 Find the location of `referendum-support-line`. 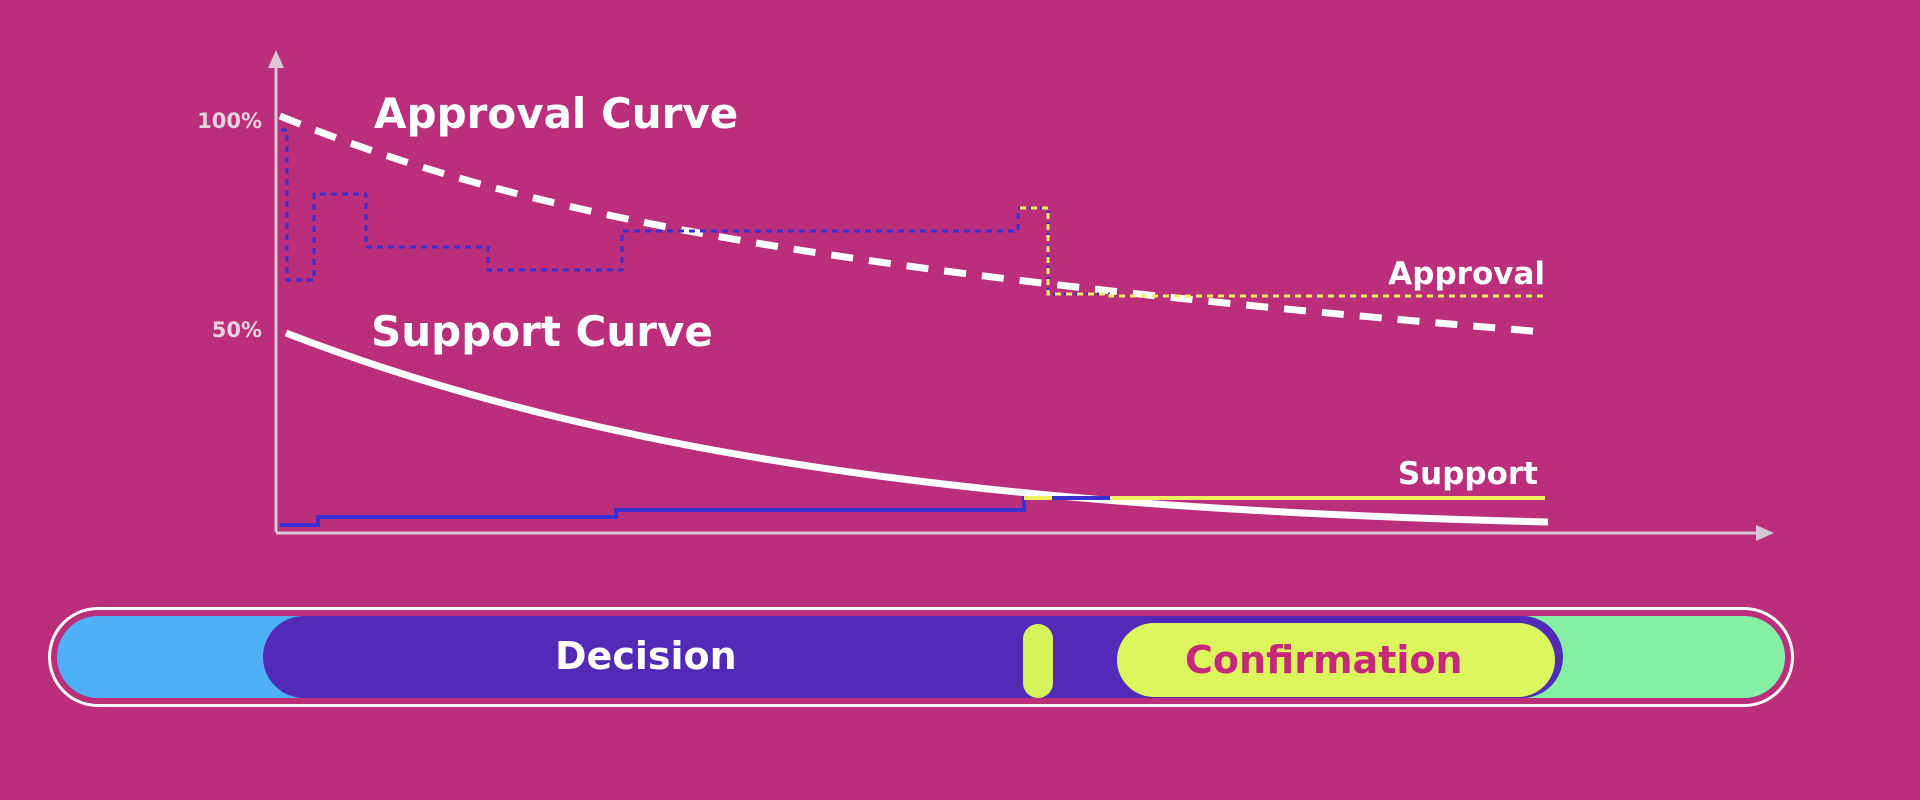

referendum-support-line is located at coordinates (695, 511).